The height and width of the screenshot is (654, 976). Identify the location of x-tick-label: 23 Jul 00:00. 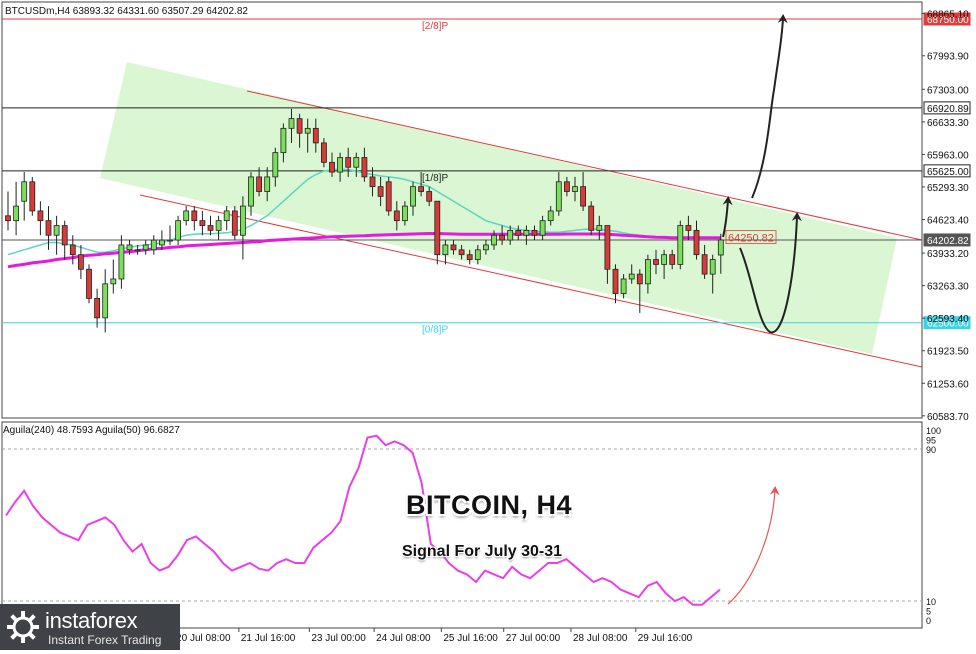
(338, 638).